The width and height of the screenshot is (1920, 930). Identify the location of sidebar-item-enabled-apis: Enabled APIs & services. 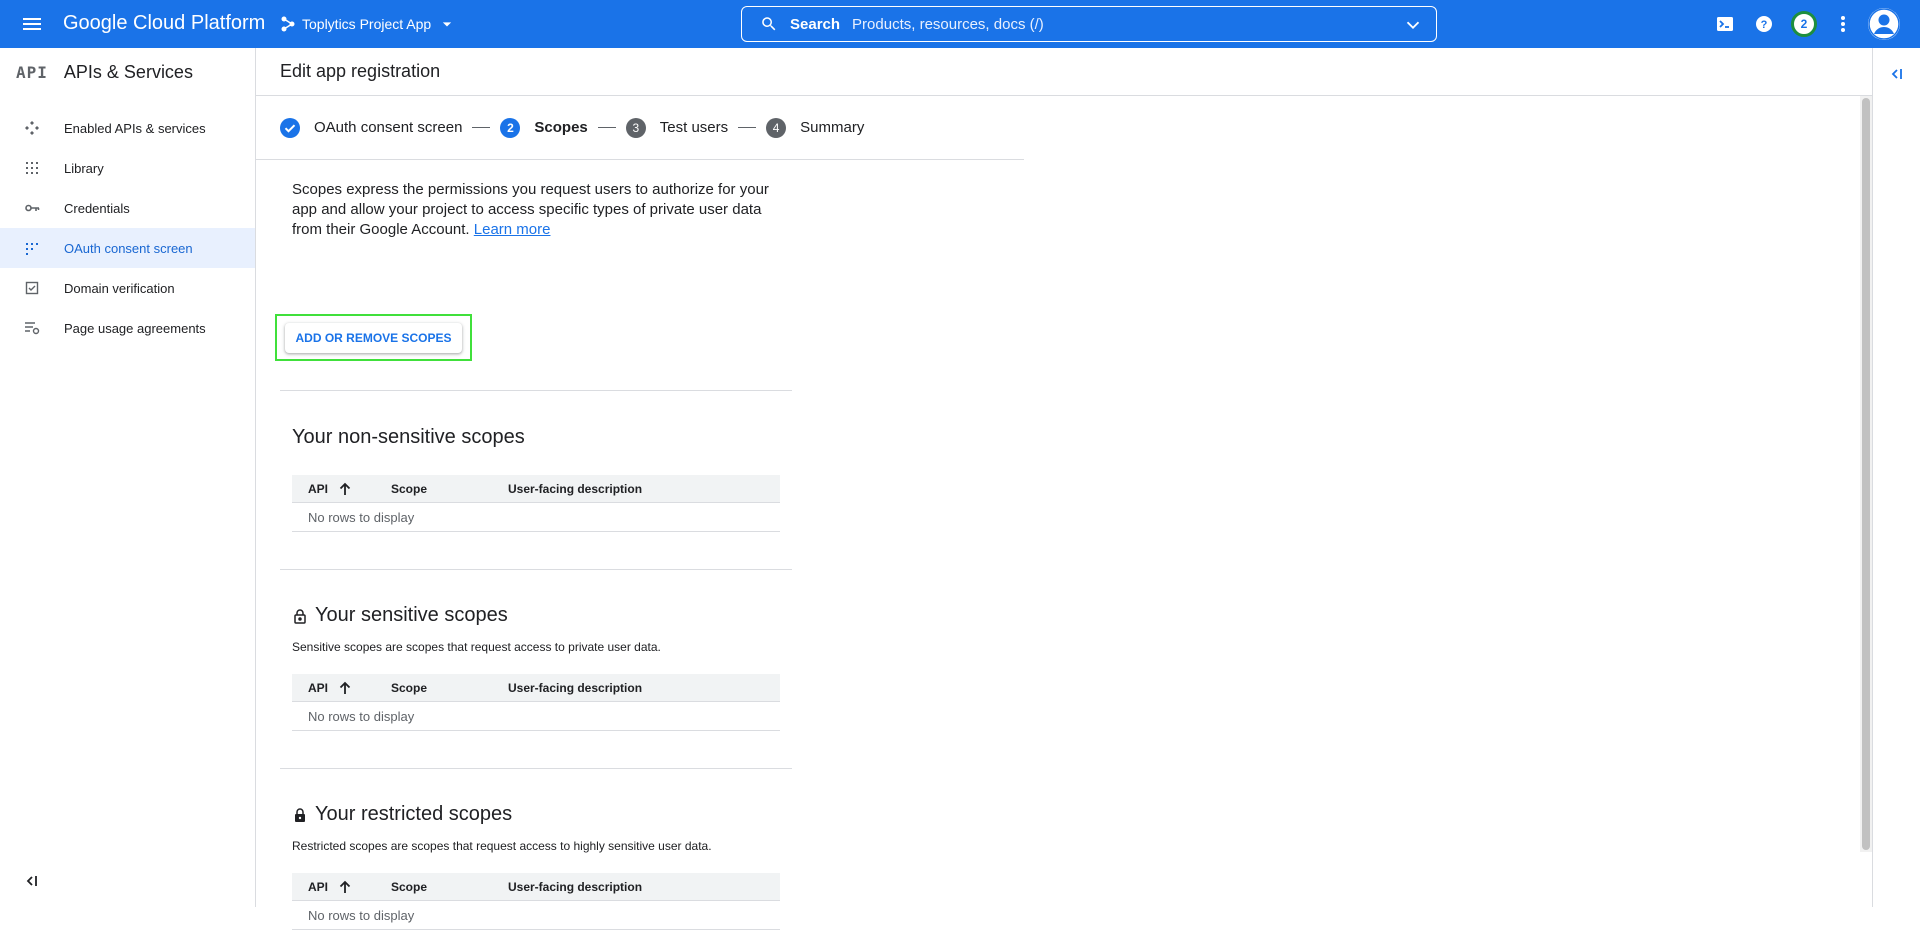
(127, 128).